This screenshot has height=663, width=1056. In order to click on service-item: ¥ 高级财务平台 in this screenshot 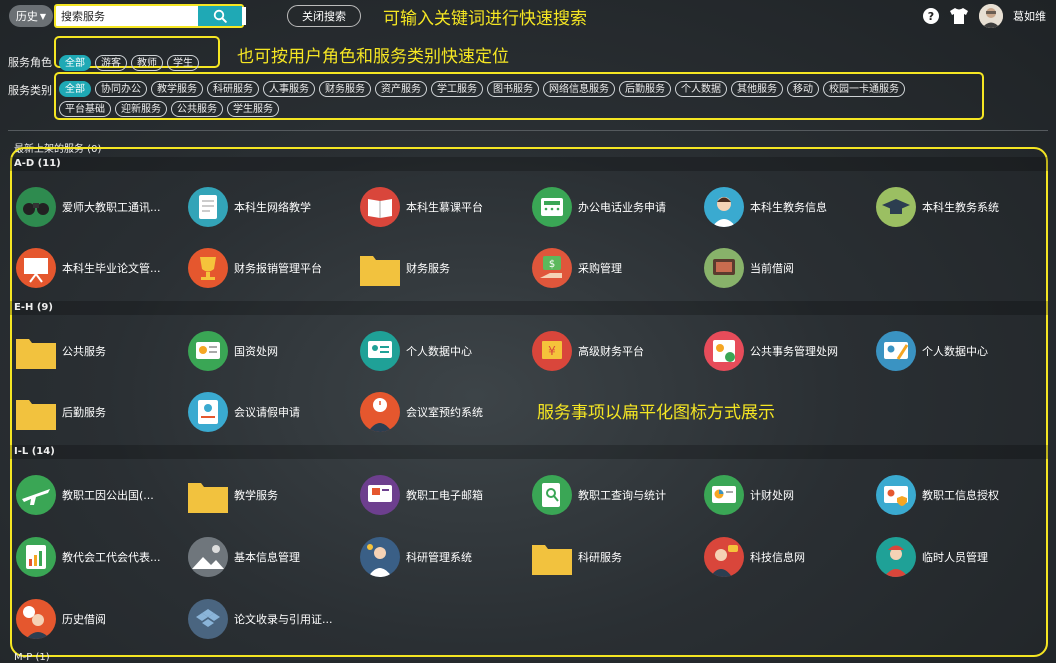, I will do `click(617, 351)`.